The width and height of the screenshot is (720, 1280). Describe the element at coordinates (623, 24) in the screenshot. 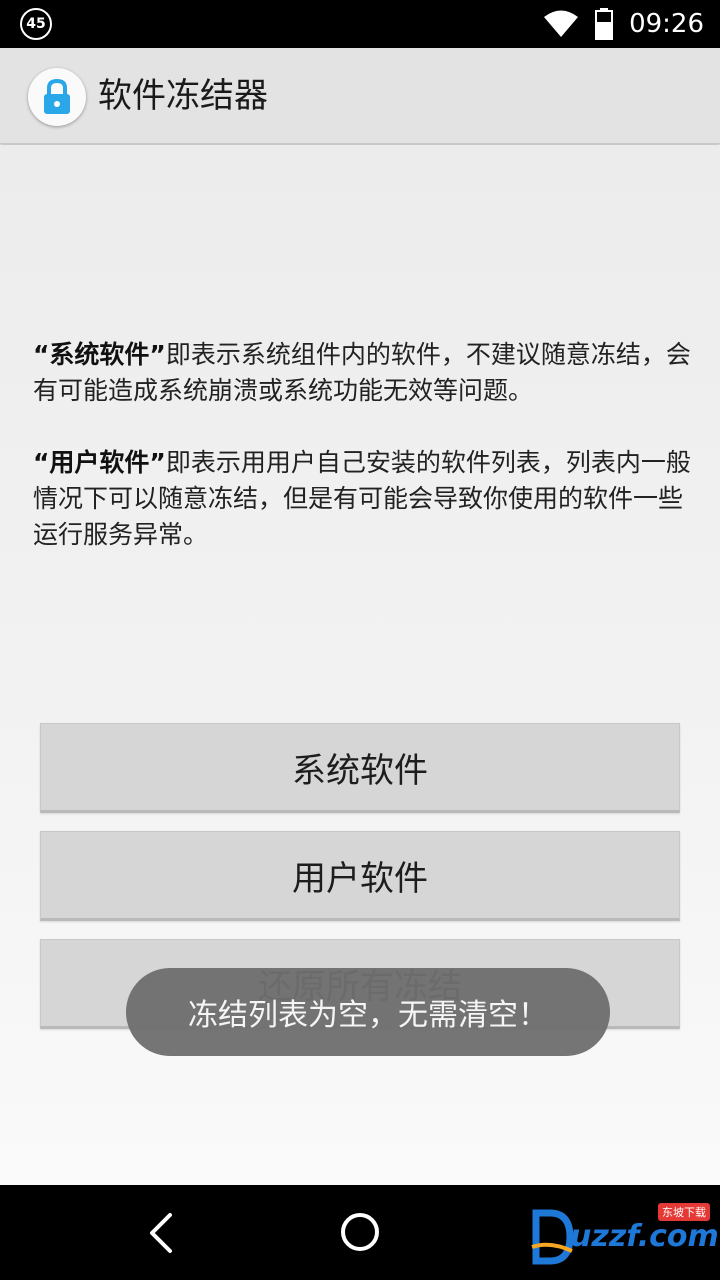

I see `status-icons: 09:26` at that location.